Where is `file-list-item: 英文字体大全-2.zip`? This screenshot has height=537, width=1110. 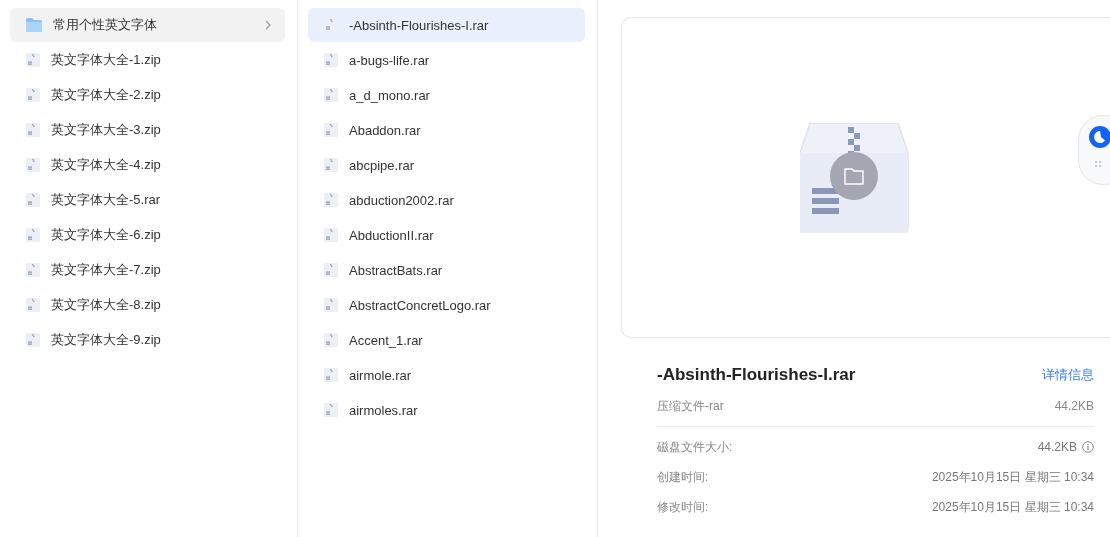
file-list-item: 英文字体大全-2.zip is located at coordinates (147, 95).